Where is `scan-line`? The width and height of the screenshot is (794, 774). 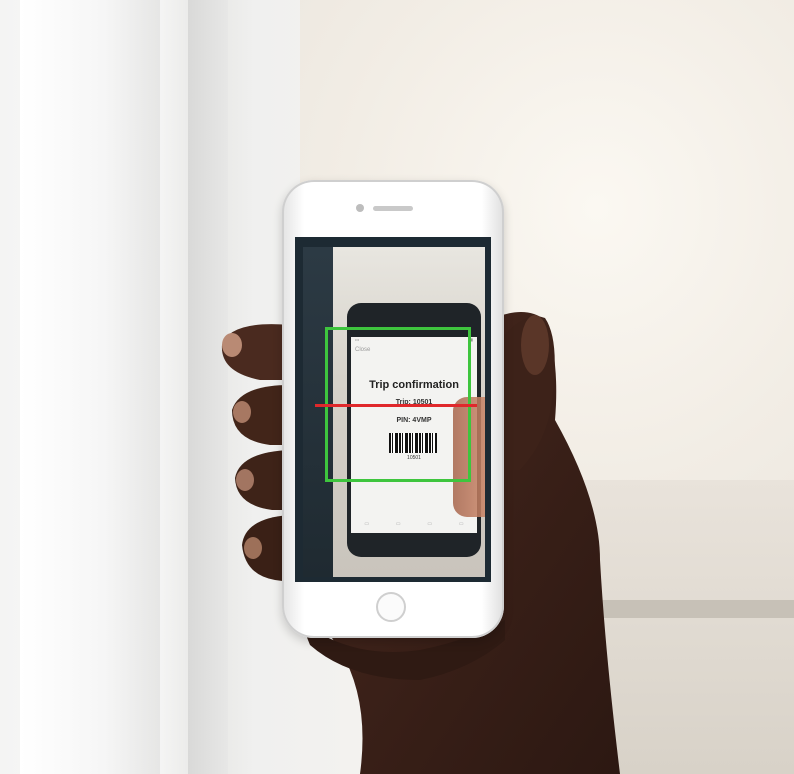 scan-line is located at coordinates (396, 405).